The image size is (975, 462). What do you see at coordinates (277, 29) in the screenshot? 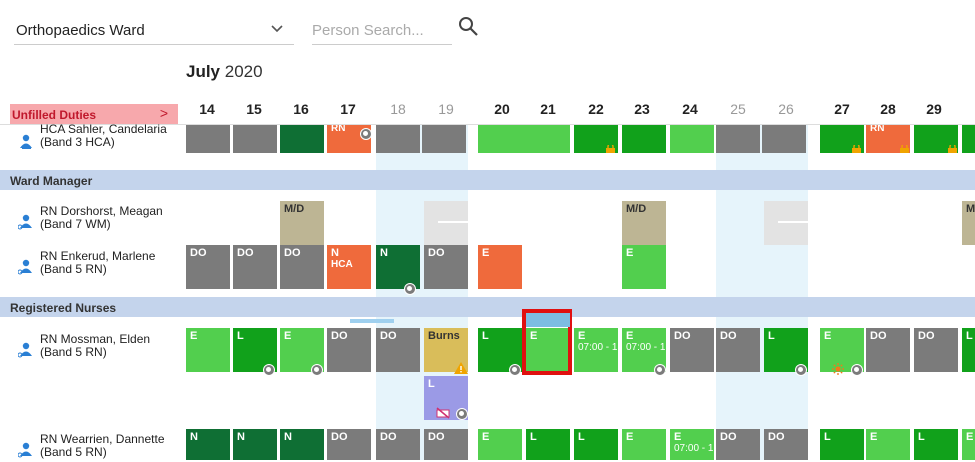
I see `chevron-down-icon` at bounding box center [277, 29].